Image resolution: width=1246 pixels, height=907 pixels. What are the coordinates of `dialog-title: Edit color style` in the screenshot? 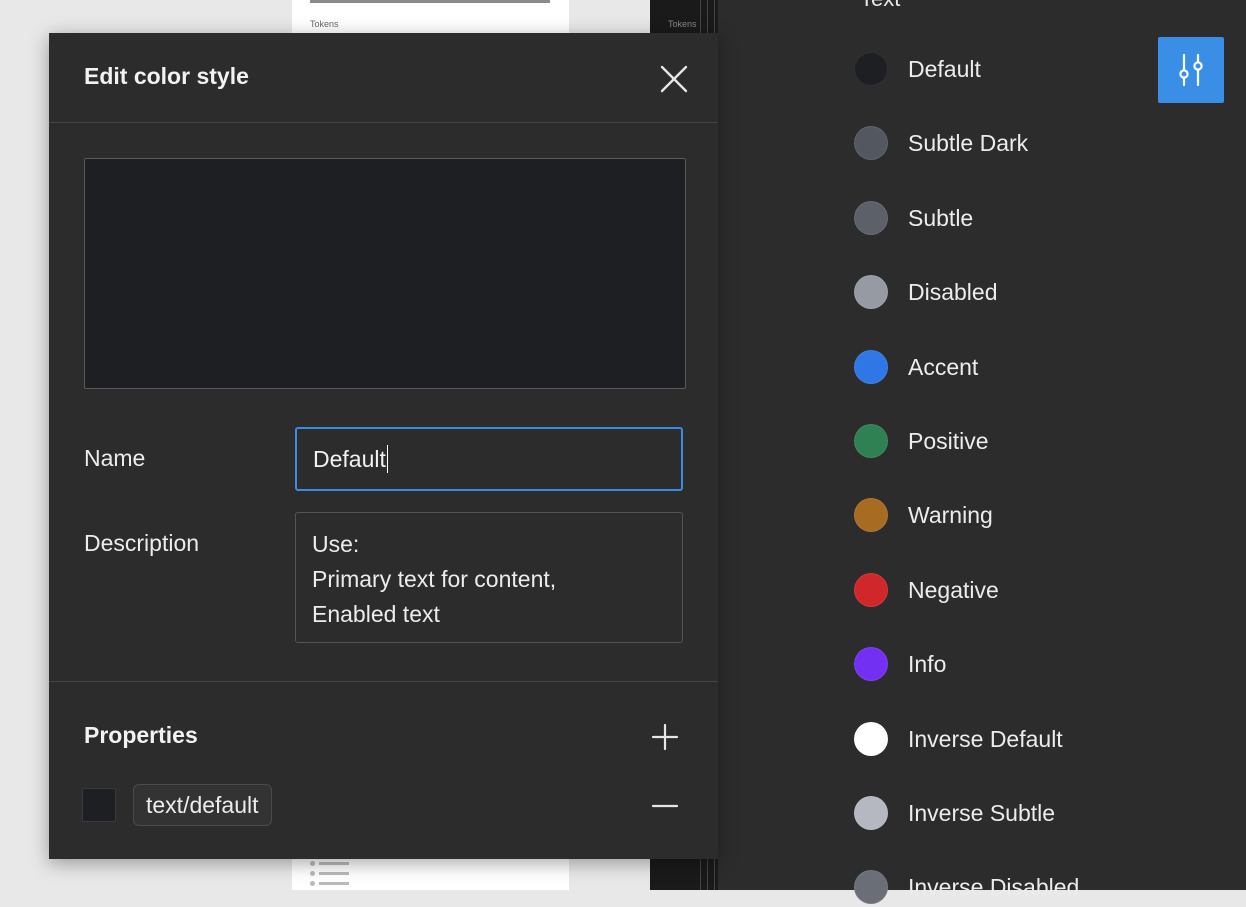 It's located at (166, 76).